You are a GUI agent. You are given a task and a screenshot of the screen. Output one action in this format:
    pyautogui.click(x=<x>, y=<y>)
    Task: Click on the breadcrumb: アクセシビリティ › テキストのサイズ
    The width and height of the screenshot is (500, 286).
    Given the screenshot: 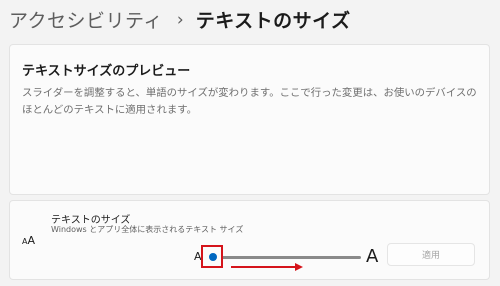 What is the action you would take?
    pyautogui.click(x=180, y=19)
    